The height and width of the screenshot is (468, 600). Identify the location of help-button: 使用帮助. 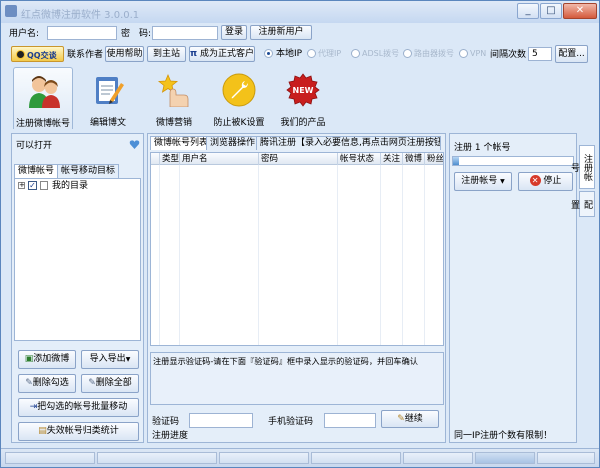
(124, 54).